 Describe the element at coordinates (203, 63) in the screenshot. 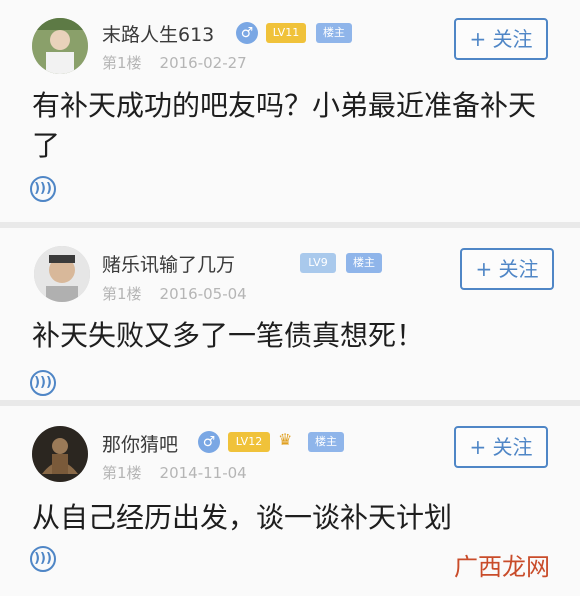

I see `post-date: 2016-02-27` at that location.